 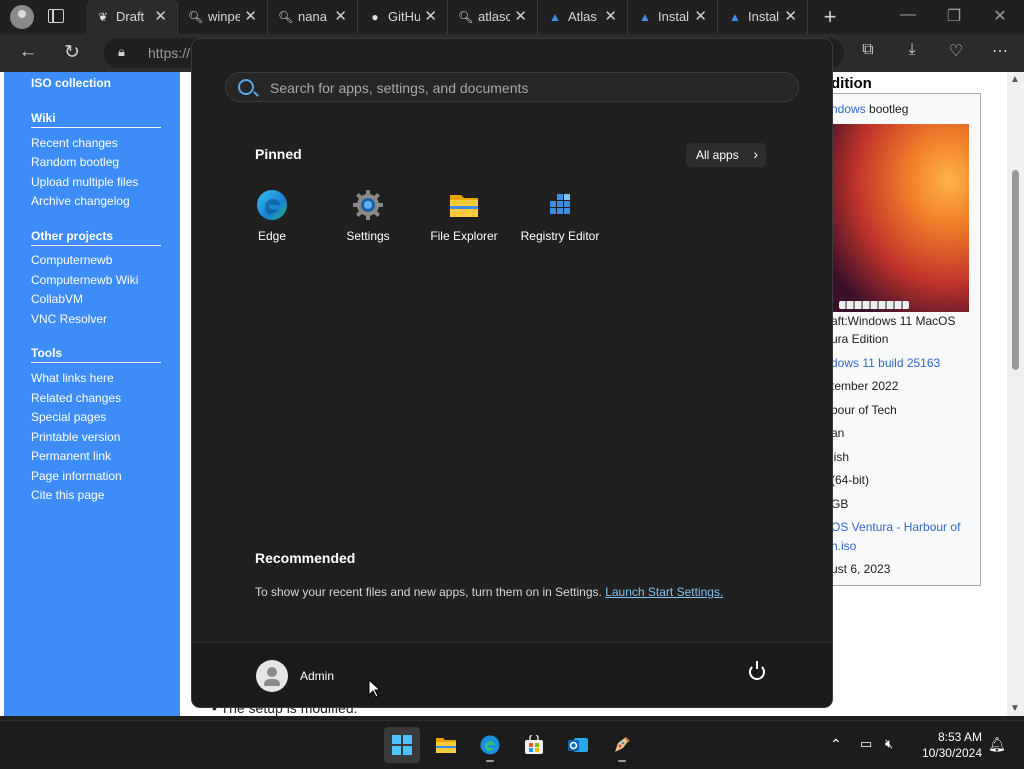 I want to click on launch-start-settings-link: Launch Start Settings., so click(x=664, y=592).